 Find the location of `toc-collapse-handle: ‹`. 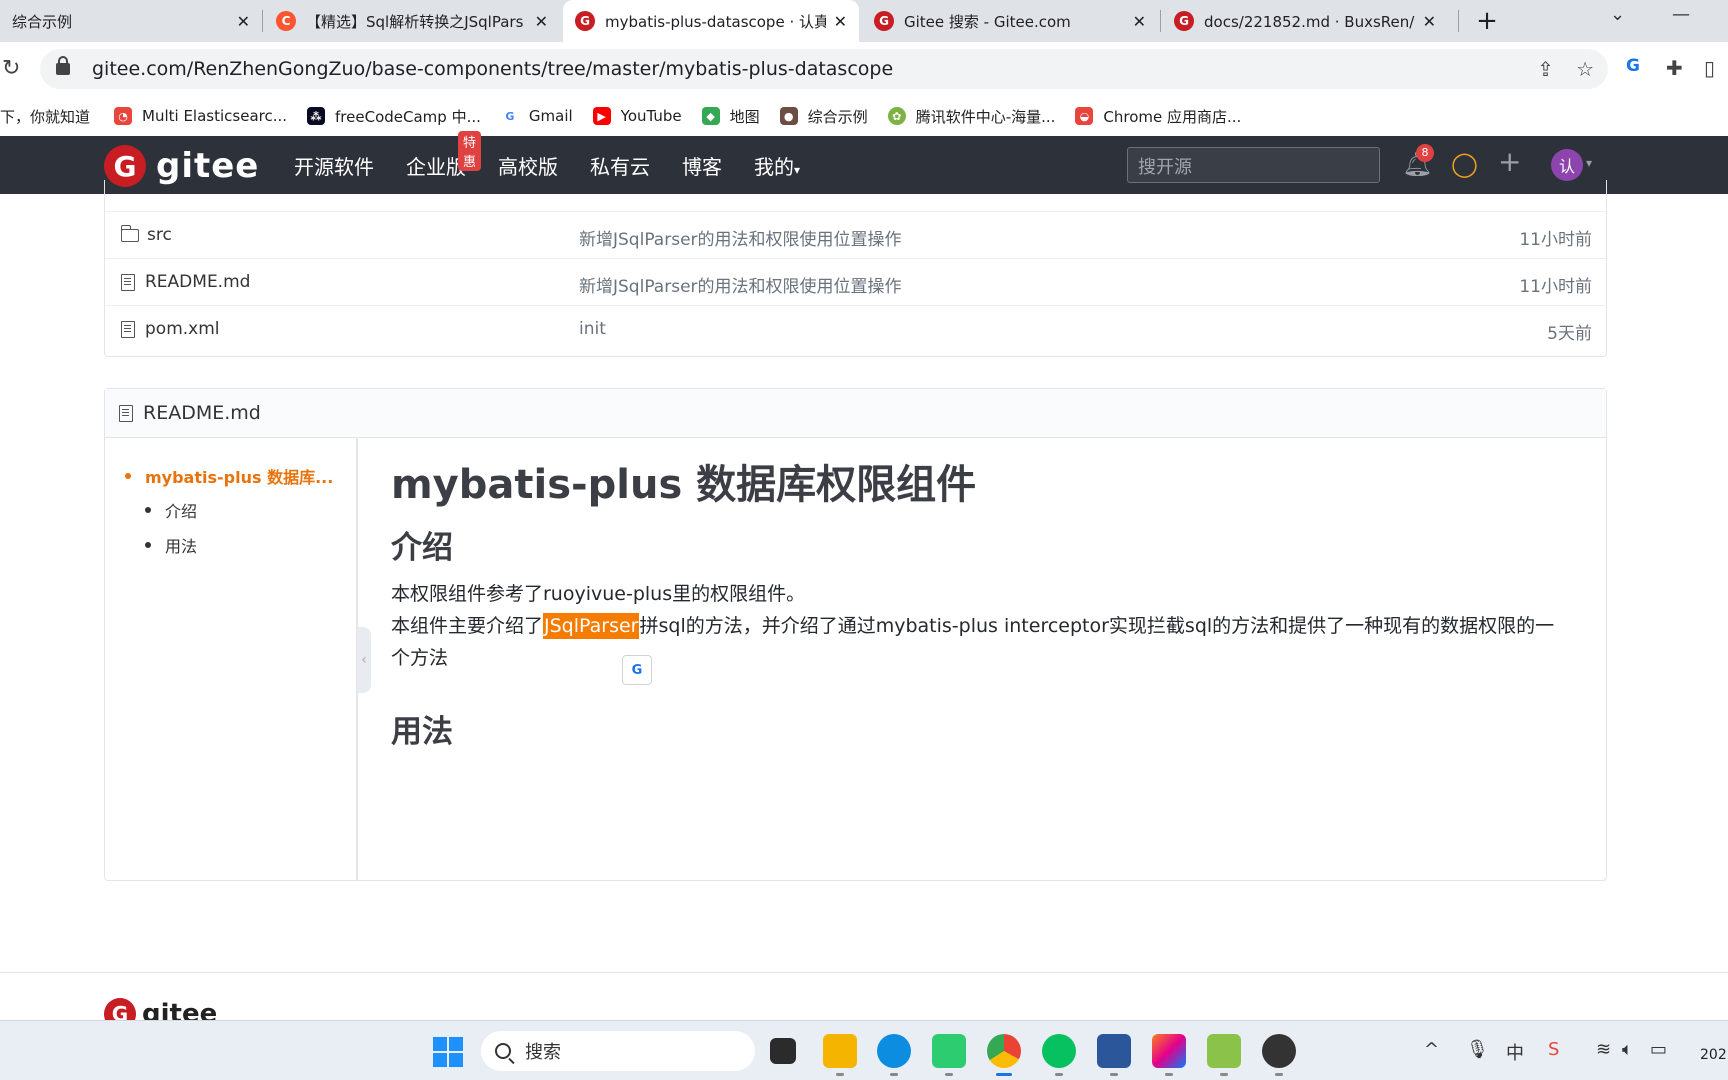

toc-collapse-handle: ‹ is located at coordinates (364, 660).